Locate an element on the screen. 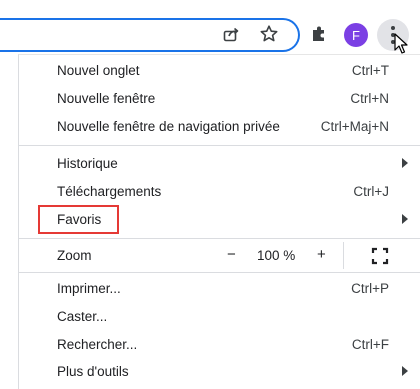 This screenshot has height=389, width=420. menu-item-label: Nouvelle fenêtre is located at coordinates (106, 98).